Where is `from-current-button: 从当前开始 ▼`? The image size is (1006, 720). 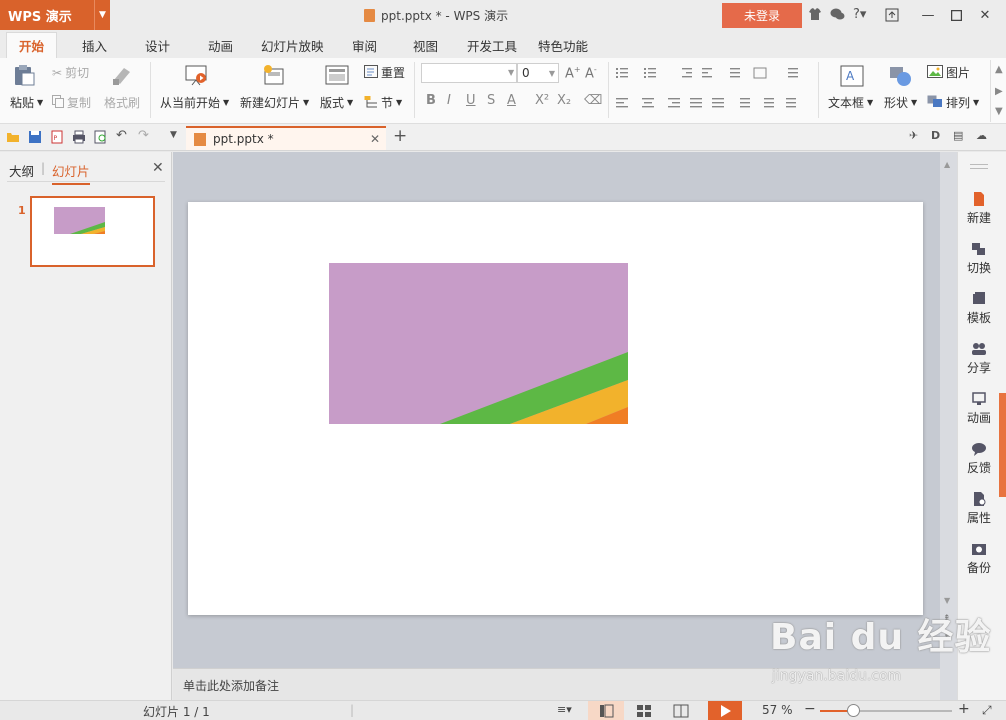 from-current-button: 从当前开始 ▼ is located at coordinates (194, 102).